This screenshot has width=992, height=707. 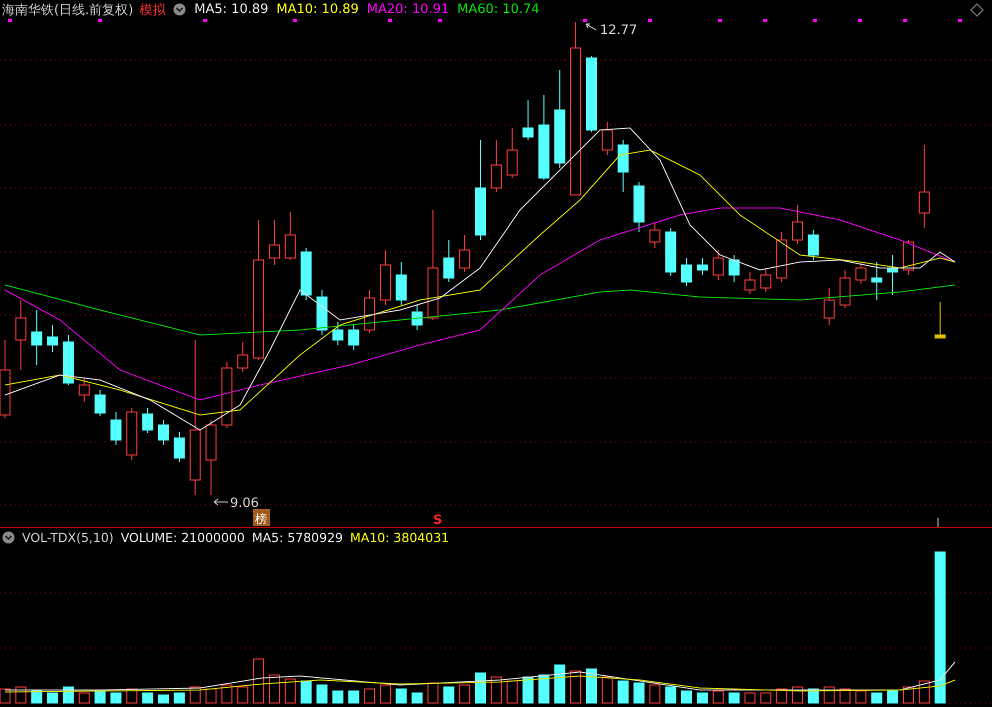 What do you see at coordinates (400, 537) in the screenshot?
I see `indicator-value: MA10: 3804031` at bounding box center [400, 537].